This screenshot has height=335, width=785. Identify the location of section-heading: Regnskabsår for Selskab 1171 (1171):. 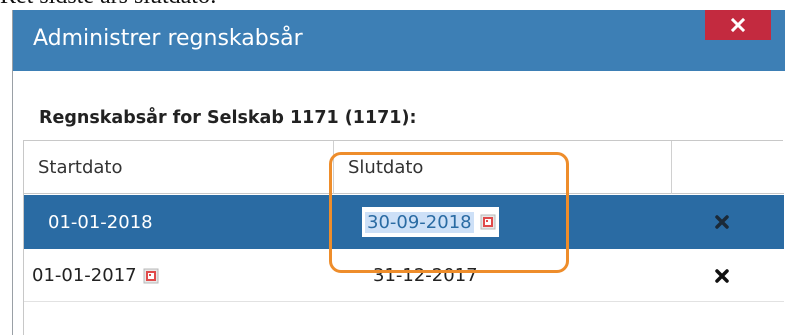
(228, 118).